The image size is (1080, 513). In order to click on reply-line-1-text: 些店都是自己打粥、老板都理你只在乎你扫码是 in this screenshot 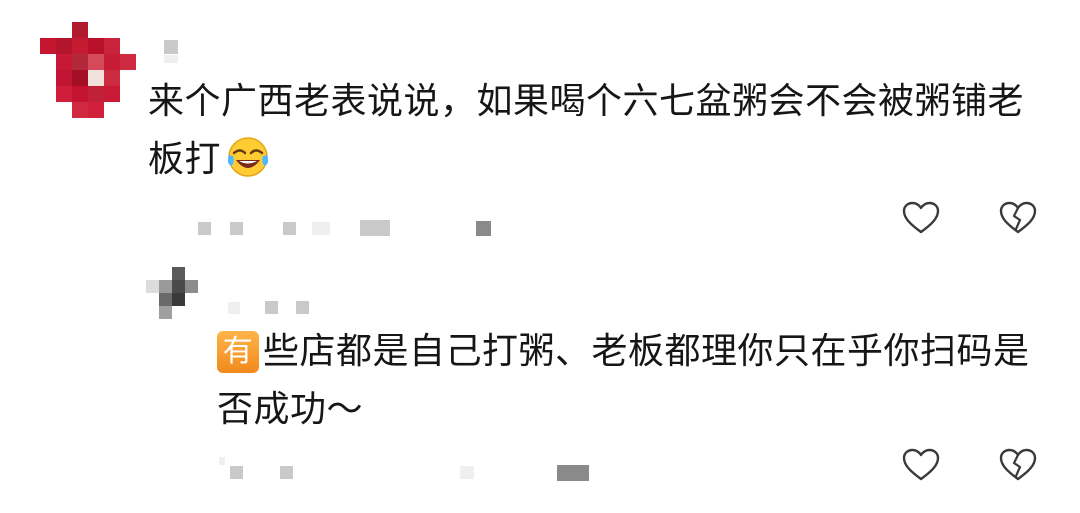, I will do `click(646, 351)`.